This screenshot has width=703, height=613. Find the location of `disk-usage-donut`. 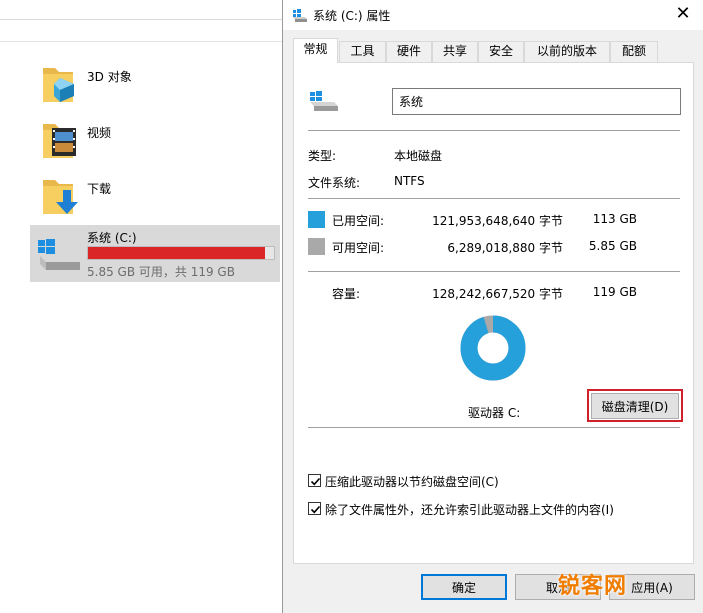

disk-usage-donut is located at coordinates (493, 348).